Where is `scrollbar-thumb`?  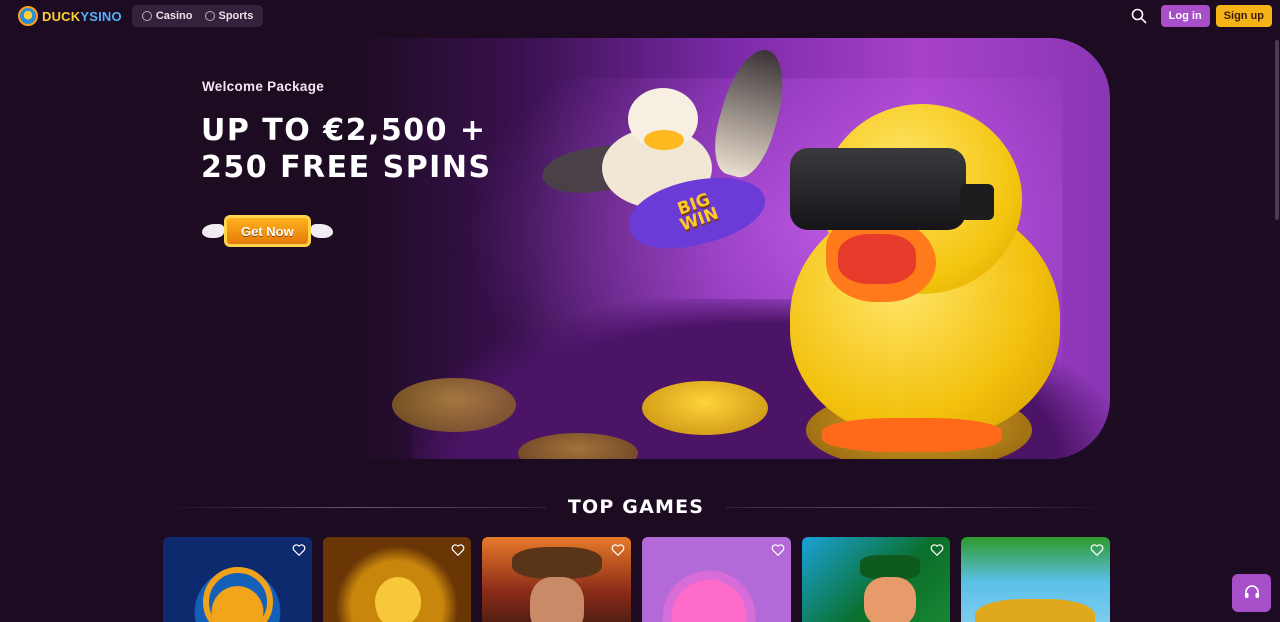 scrollbar-thumb is located at coordinates (1277, 130).